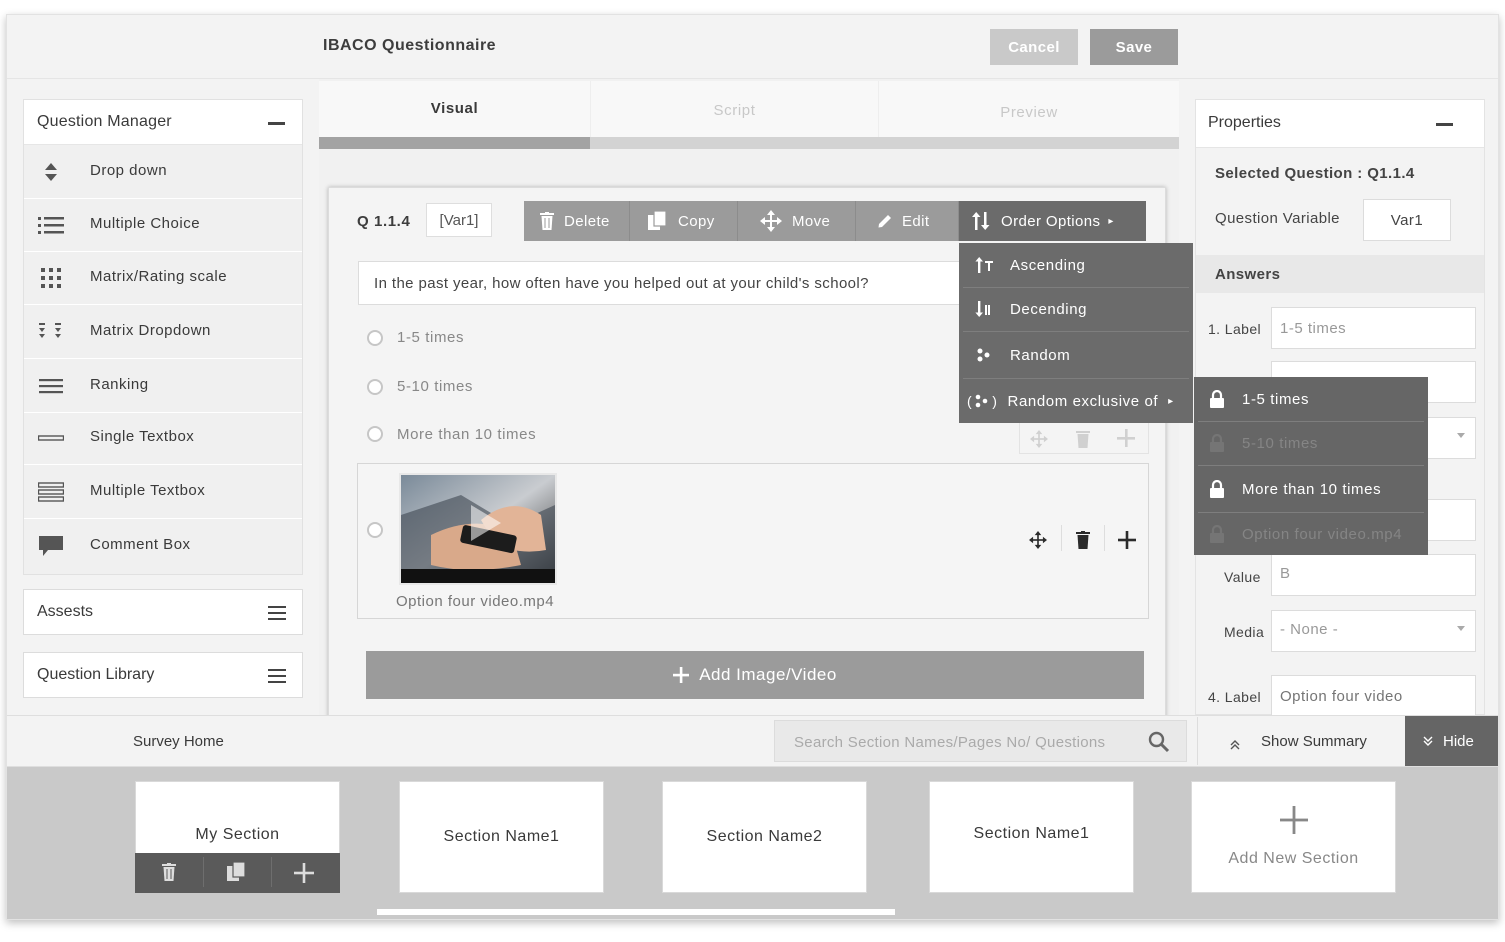  Describe the element at coordinates (145, 223) in the screenshot. I see `qtype-label: Multiple Choice` at that location.